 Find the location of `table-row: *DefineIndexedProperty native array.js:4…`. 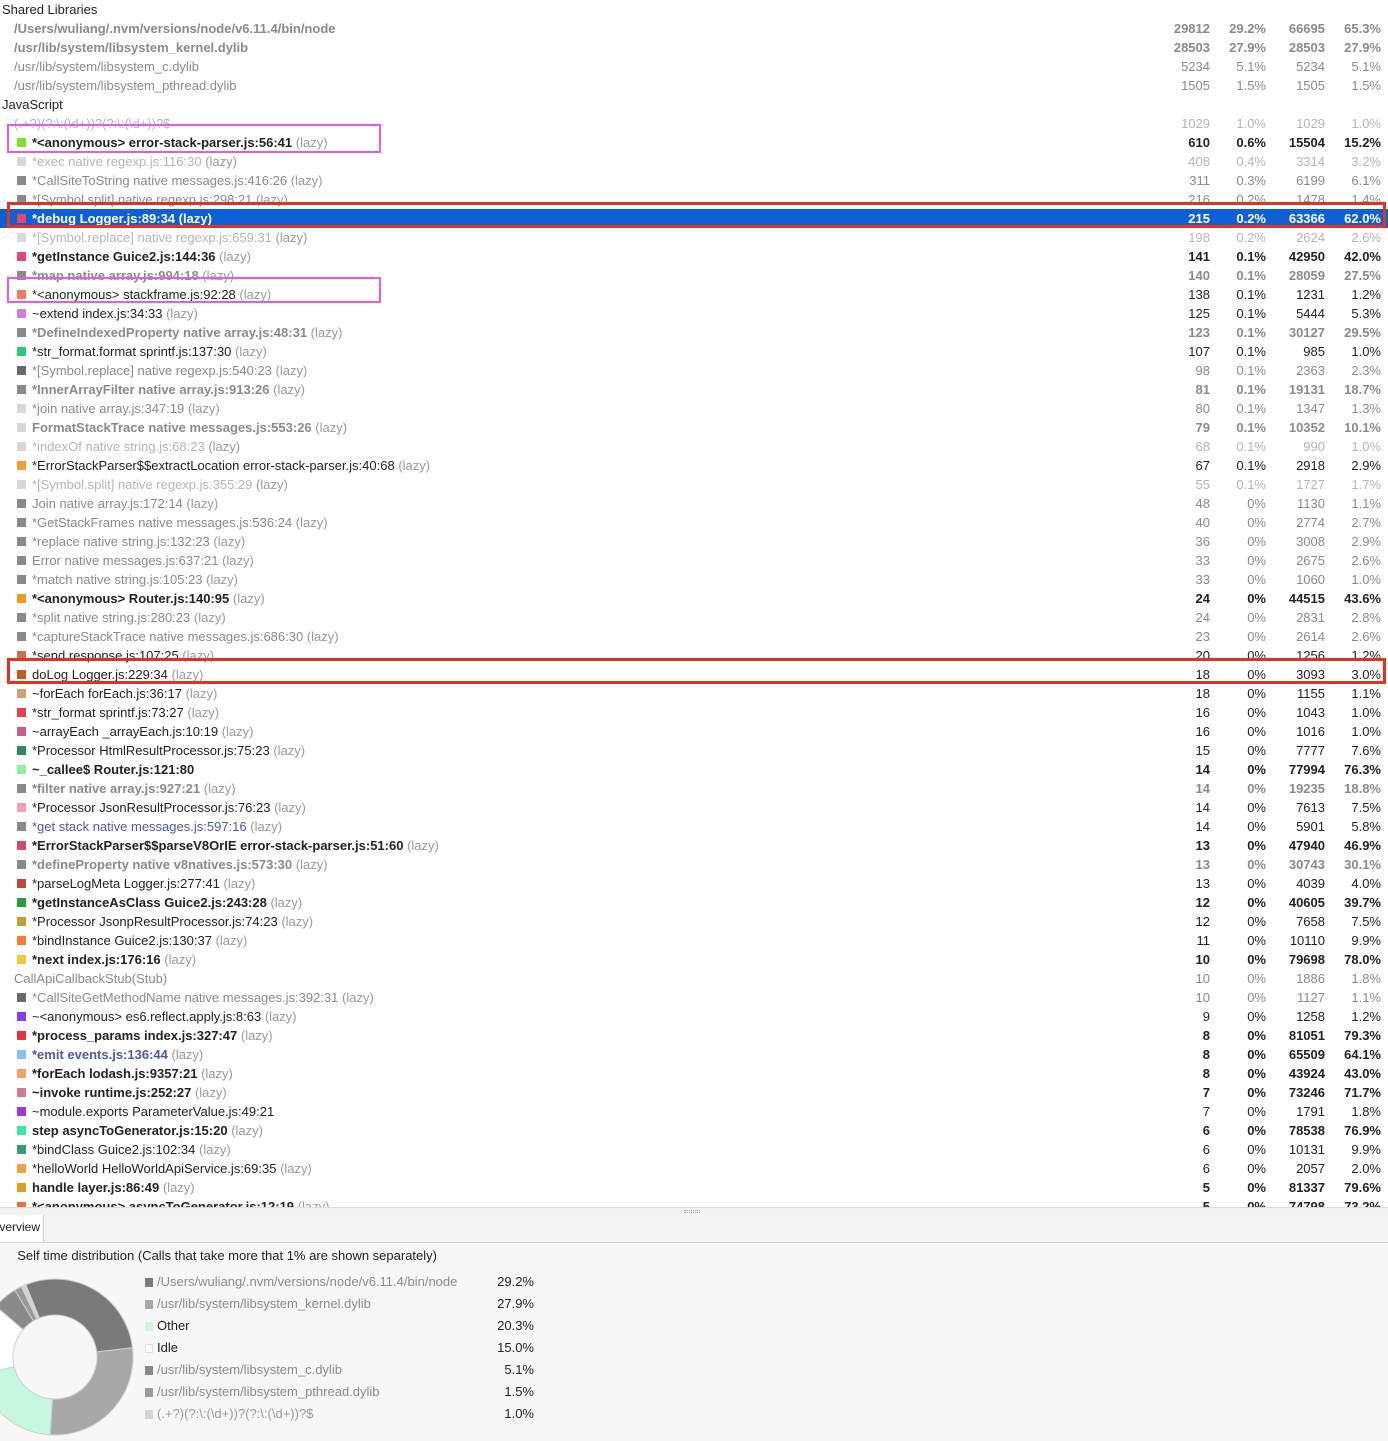

table-row: *DefineIndexedProperty native array.js:4… is located at coordinates (694, 332).